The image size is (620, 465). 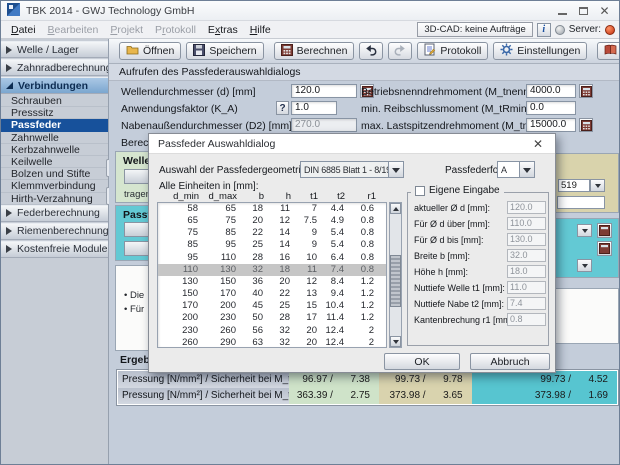 What do you see at coordinates (367, 318) in the screenshot?
I see `table-cell: 1.2` at bounding box center [367, 318].